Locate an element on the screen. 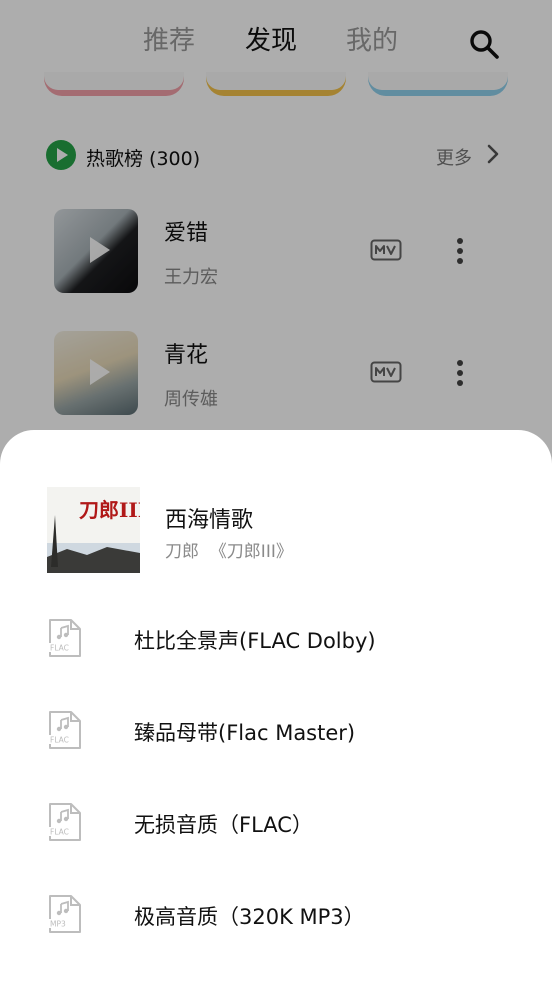 The width and height of the screenshot is (552, 981). quality-option-flac-dolby: FLAC 杜比全景声(FLAC Dolby) is located at coordinates (276, 638).